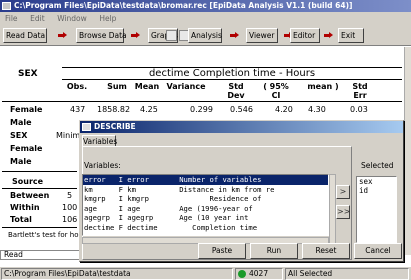  What do you see at coordinates (205, 218) in the screenshot?
I see `list-item: agegrp I agegrp Age (10 year int` at bounding box center [205, 218].